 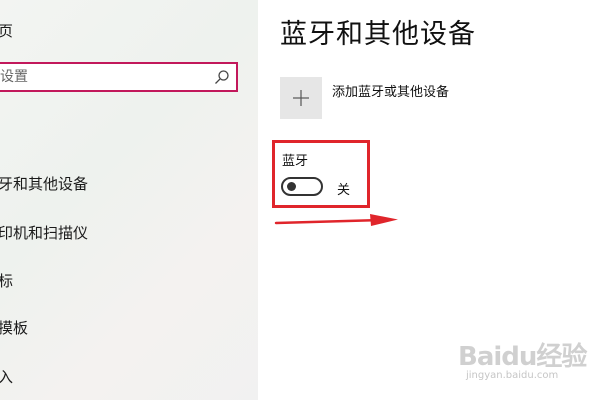 I want to click on bluetooth-label: 蓝牙, so click(x=295, y=161).